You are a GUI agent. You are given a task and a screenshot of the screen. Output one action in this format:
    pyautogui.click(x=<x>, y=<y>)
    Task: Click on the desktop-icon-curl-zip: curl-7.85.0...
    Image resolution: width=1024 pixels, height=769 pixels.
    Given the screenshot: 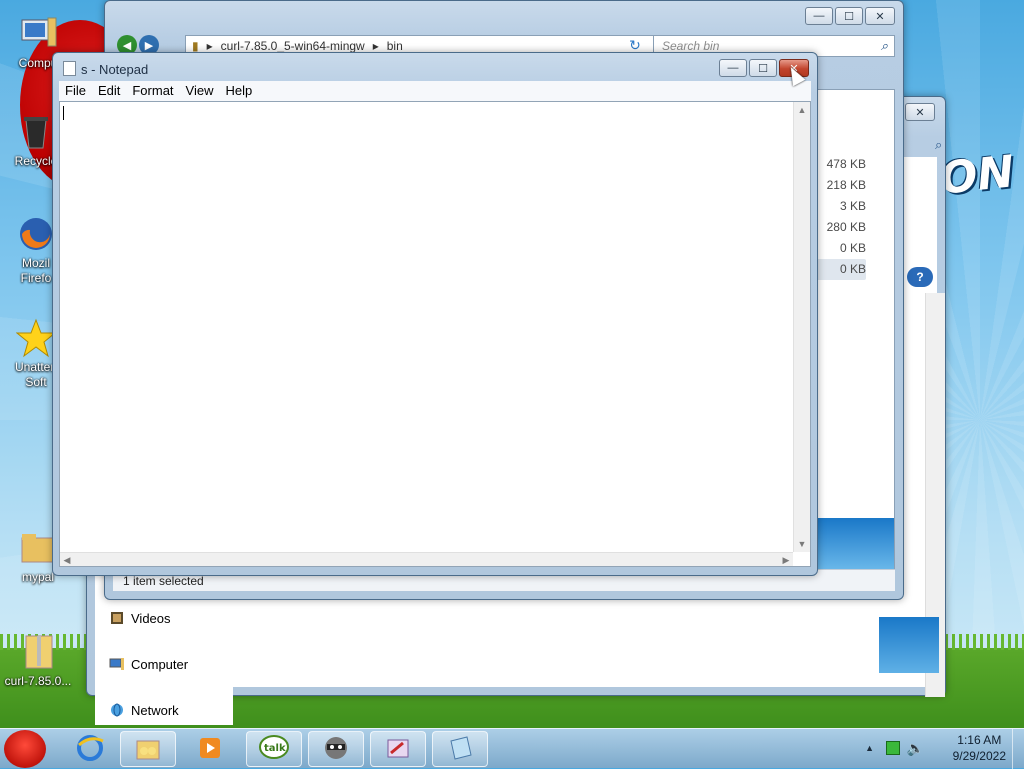 What is the action you would take?
    pyautogui.click(x=39, y=660)
    